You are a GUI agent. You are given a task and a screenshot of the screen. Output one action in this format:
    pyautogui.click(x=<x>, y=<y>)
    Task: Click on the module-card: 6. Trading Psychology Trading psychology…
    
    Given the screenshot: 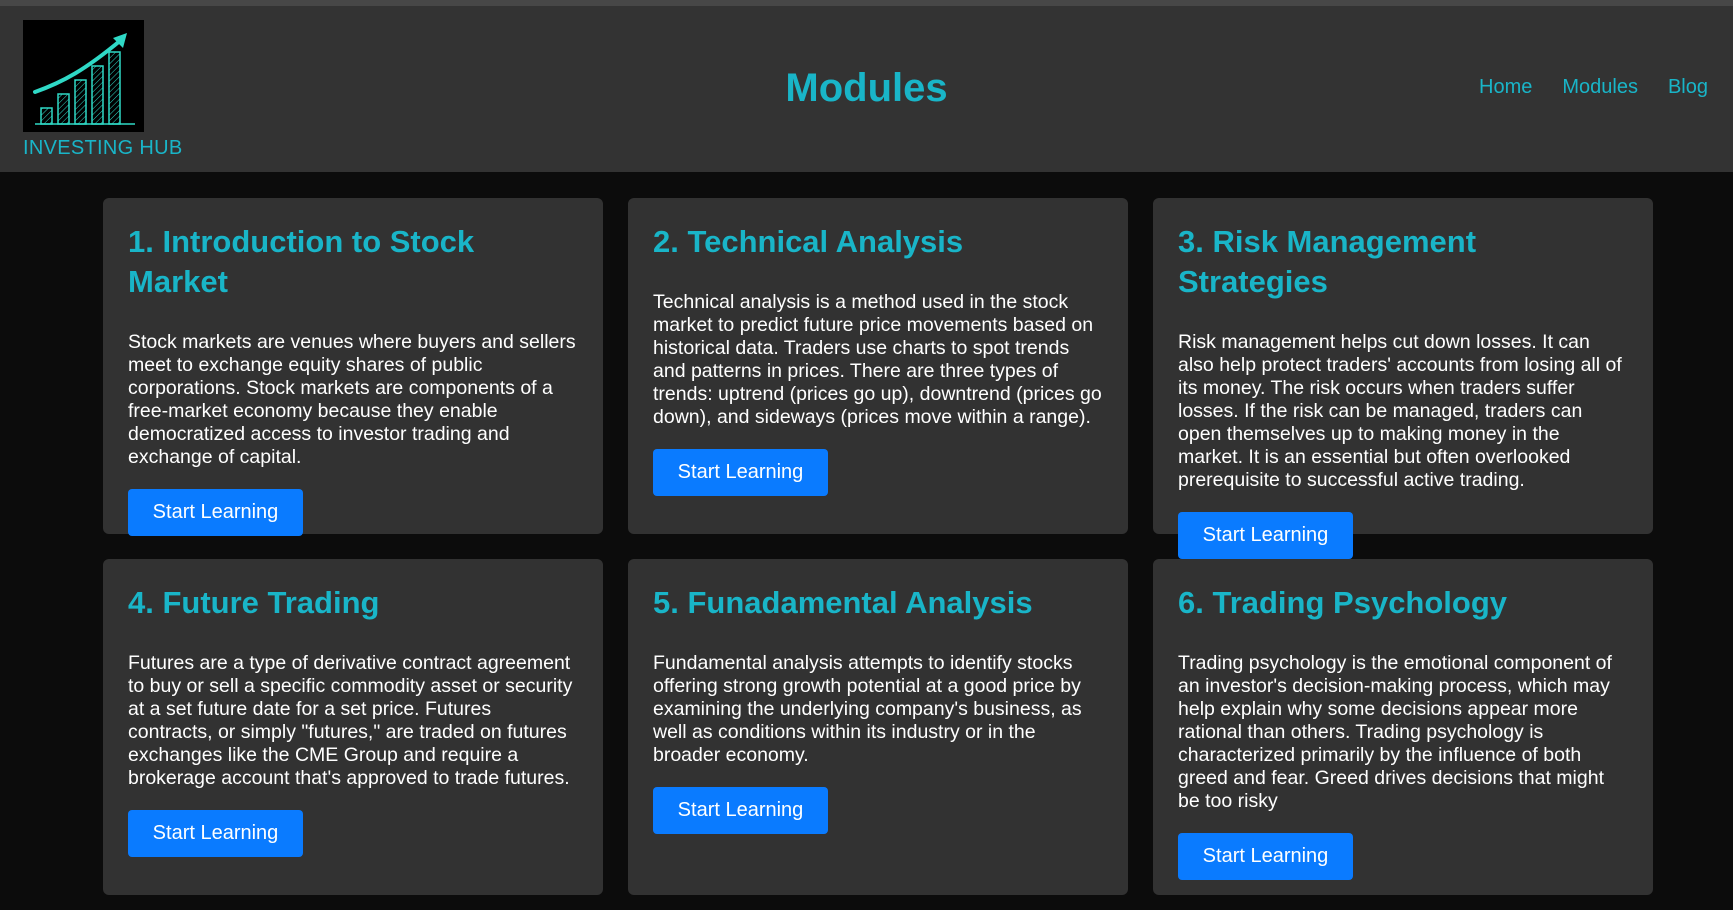 What is the action you would take?
    pyautogui.click(x=1403, y=727)
    